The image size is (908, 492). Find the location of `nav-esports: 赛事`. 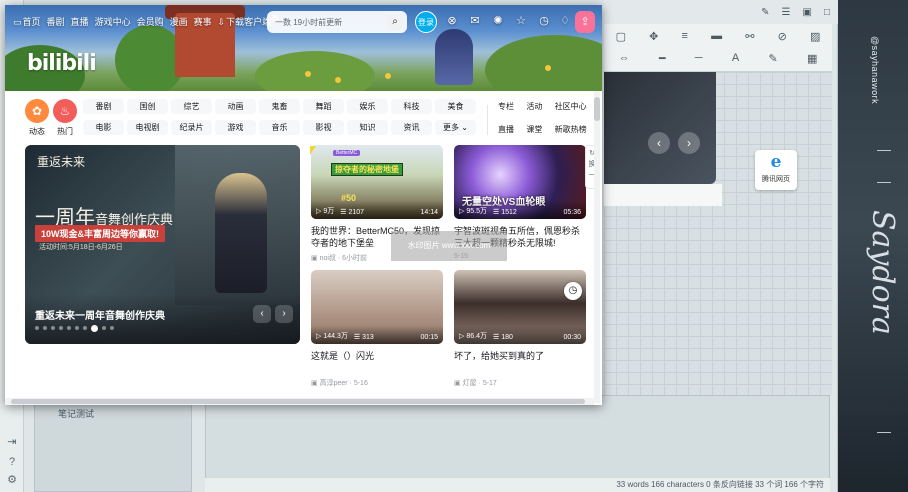

nav-esports: 赛事 is located at coordinates (203, 21).